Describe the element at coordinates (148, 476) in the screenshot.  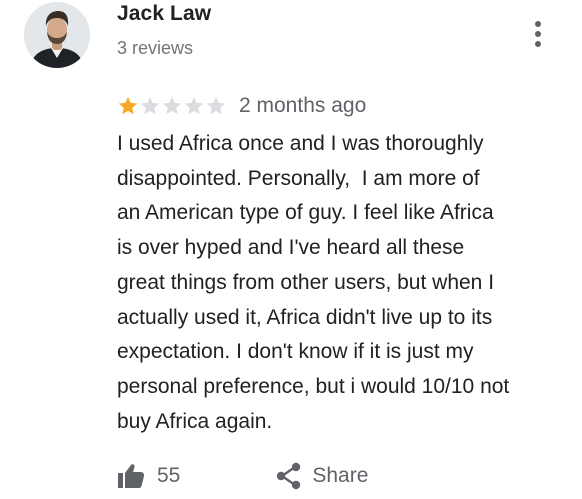
I see `like-button: 55` at that location.